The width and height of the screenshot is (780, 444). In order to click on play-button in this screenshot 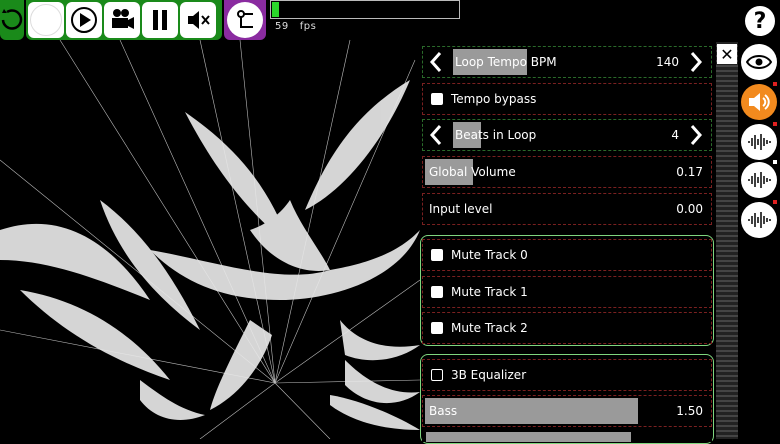, I will do `click(84, 20)`.